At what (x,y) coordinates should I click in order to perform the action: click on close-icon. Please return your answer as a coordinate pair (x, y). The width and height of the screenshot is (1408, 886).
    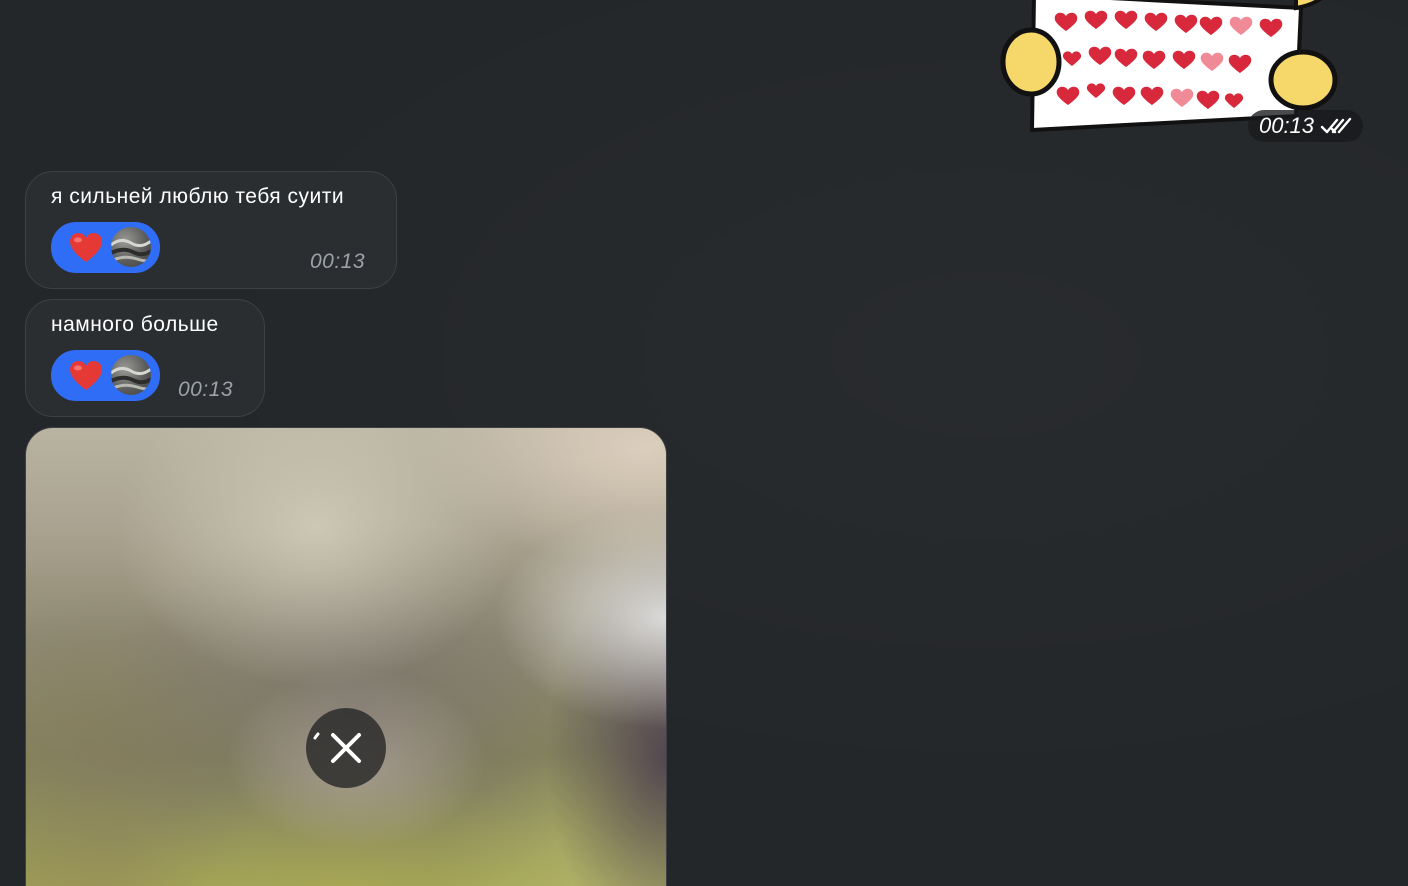
    Looking at the image, I should click on (337, 747).